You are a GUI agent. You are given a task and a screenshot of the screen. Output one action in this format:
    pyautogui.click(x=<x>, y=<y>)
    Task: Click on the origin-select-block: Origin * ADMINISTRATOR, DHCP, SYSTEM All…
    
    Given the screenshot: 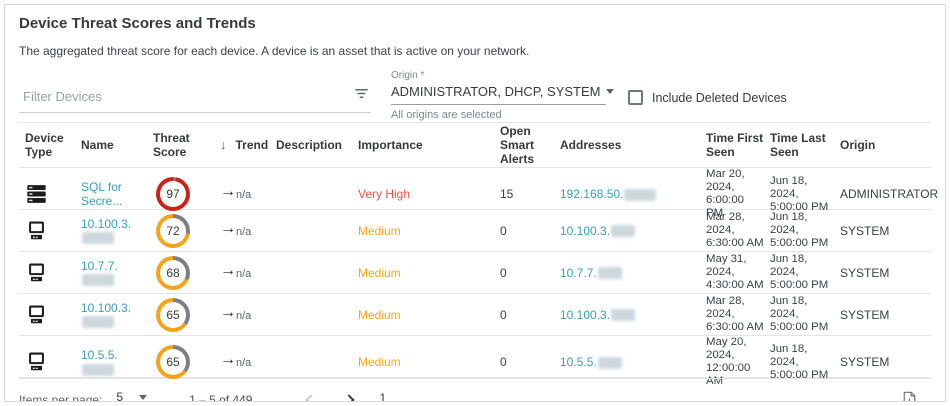 What is the action you would take?
    pyautogui.click(x=503, y=95)
    